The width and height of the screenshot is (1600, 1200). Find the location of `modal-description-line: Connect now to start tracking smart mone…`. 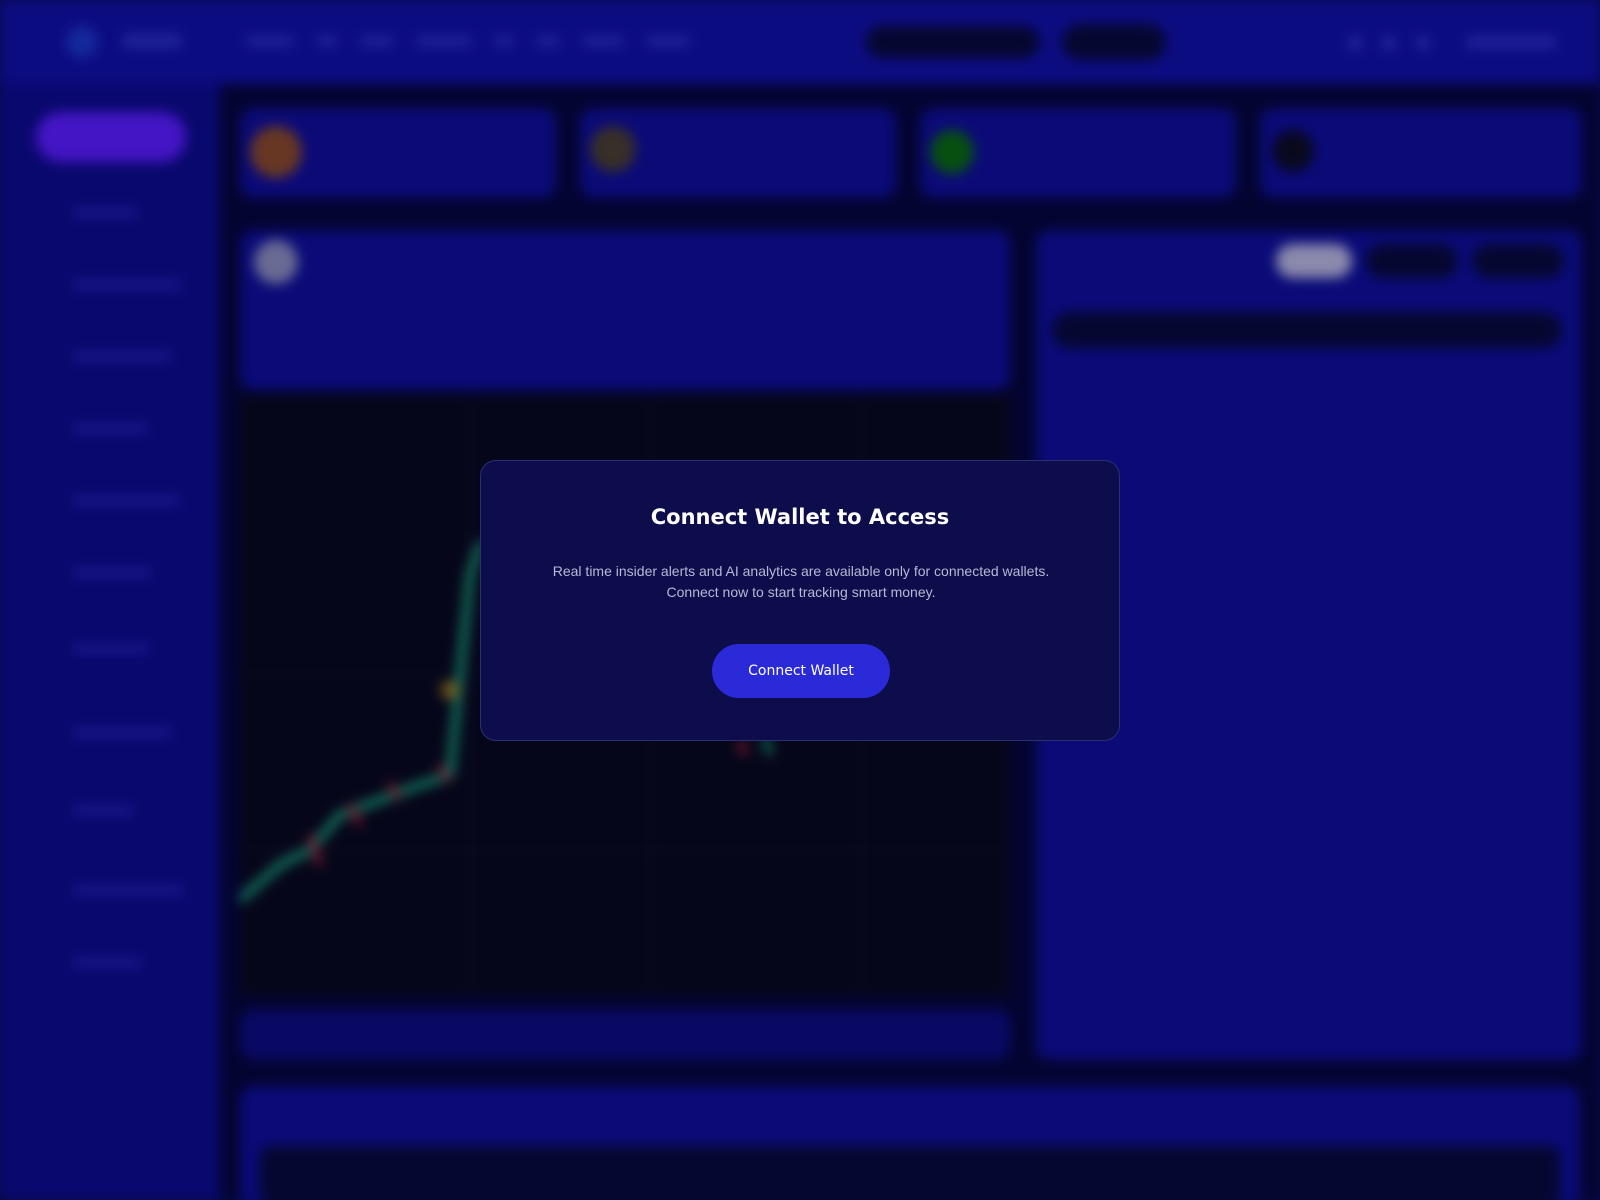

modal-description-line: Connect now to start tracking smart mone… is located at coordinates (801, 592).